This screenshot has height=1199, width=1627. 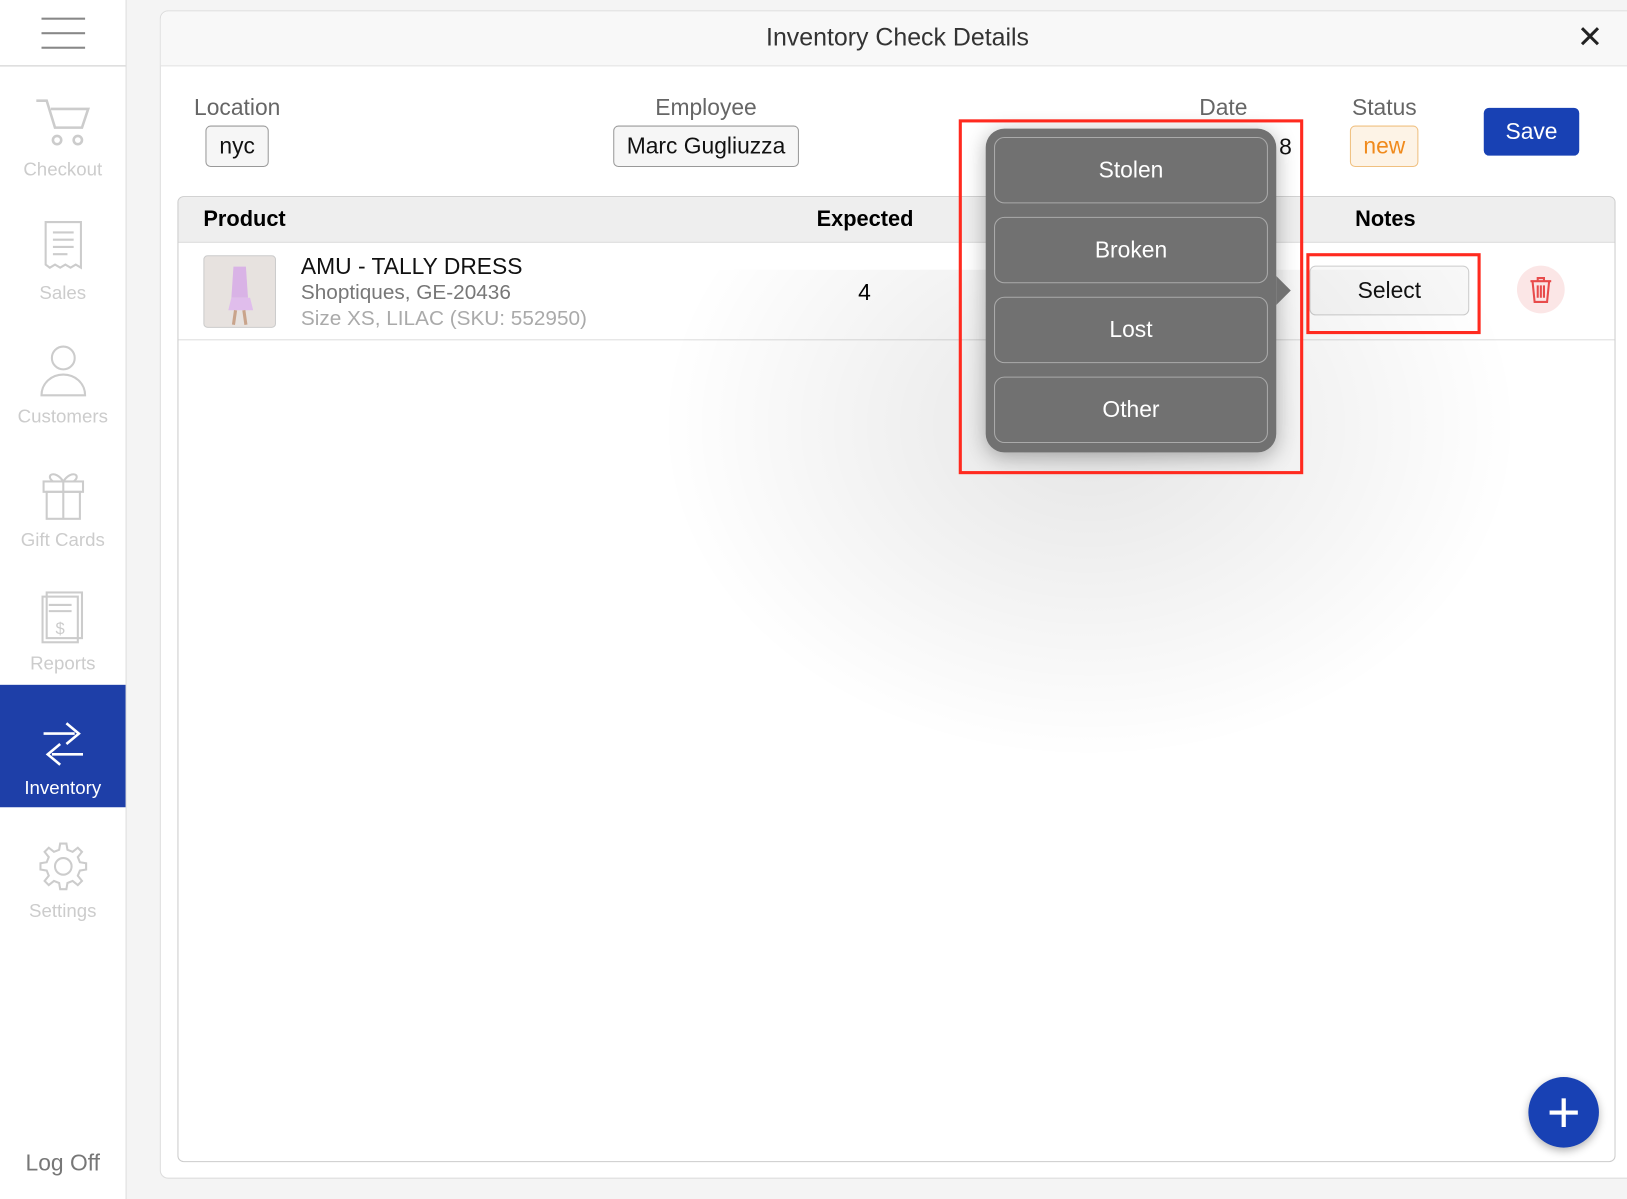 What do you see at coordinates (1590, 38) in the screenshot?
I see `close-icon: ✕` at bounding box center [1590, 38].